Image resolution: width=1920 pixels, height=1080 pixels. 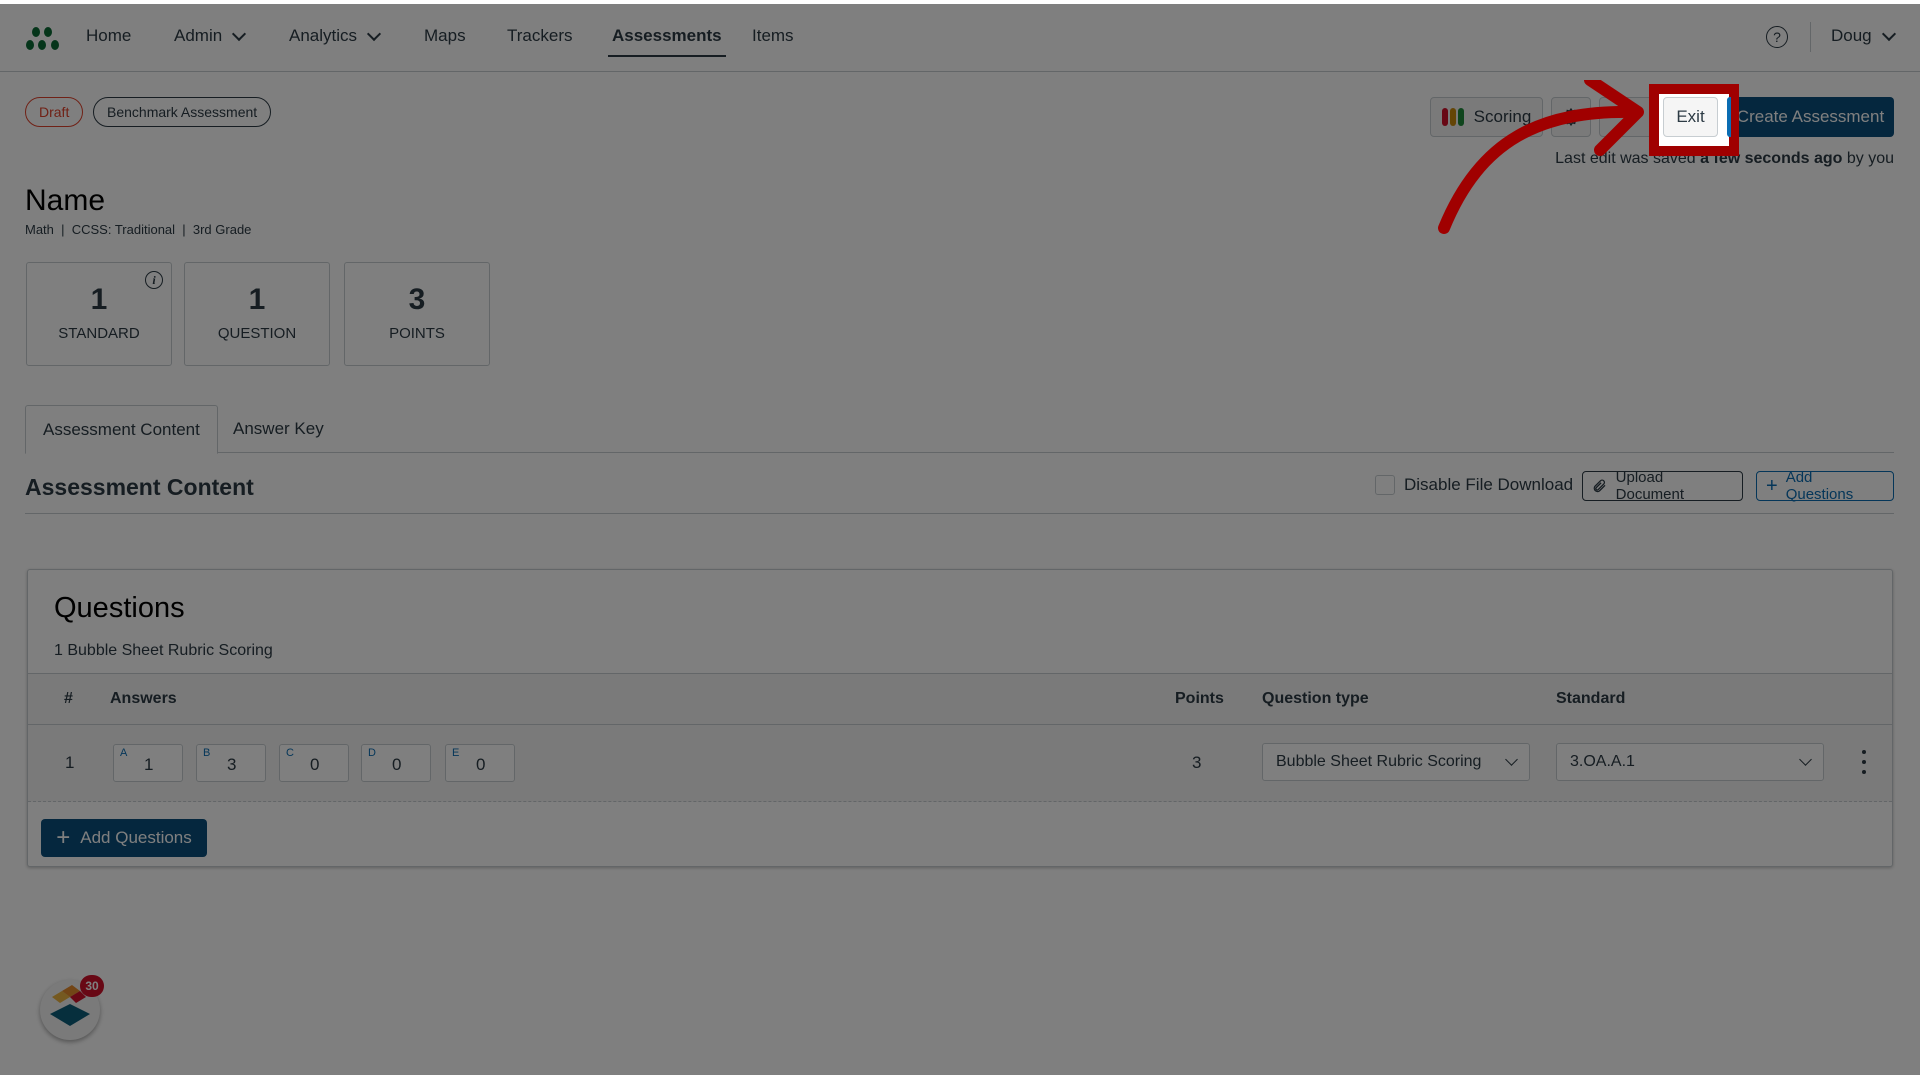 I want to click on last-edit-suffix: by you, so click(x=1870, y=158).